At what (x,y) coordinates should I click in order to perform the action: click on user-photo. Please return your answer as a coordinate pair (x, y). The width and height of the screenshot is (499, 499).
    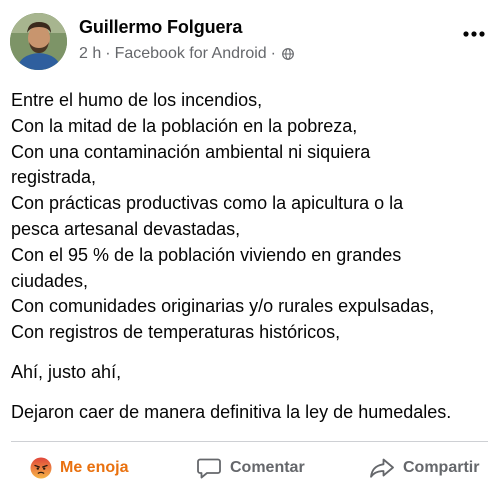
    Looking at the image, I should click on (38, 41).